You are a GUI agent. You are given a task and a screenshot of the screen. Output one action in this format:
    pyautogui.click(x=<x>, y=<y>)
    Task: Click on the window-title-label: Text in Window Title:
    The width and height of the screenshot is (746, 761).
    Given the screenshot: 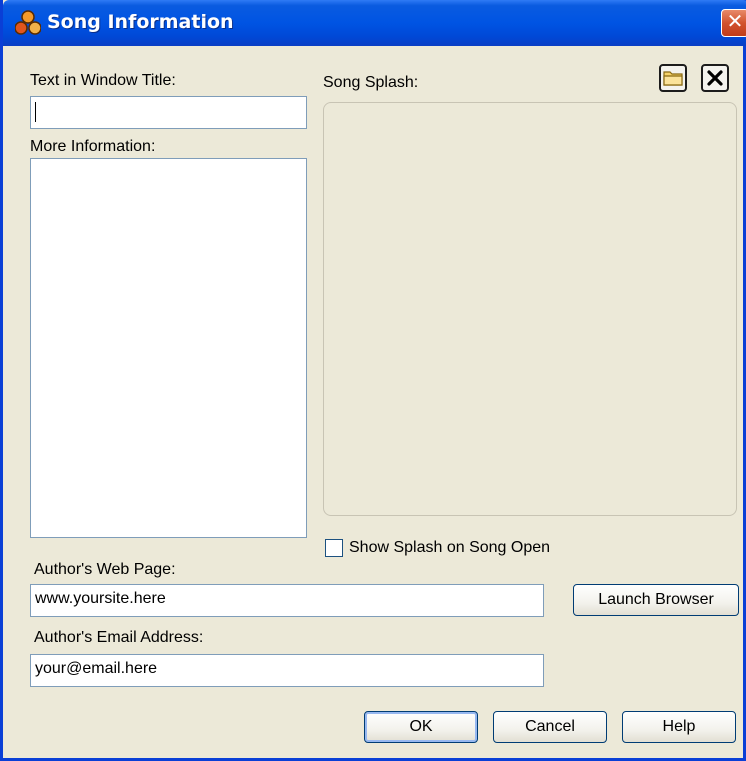 What is the action you would take?
    pyautogui.click(x=103, y=80)
    